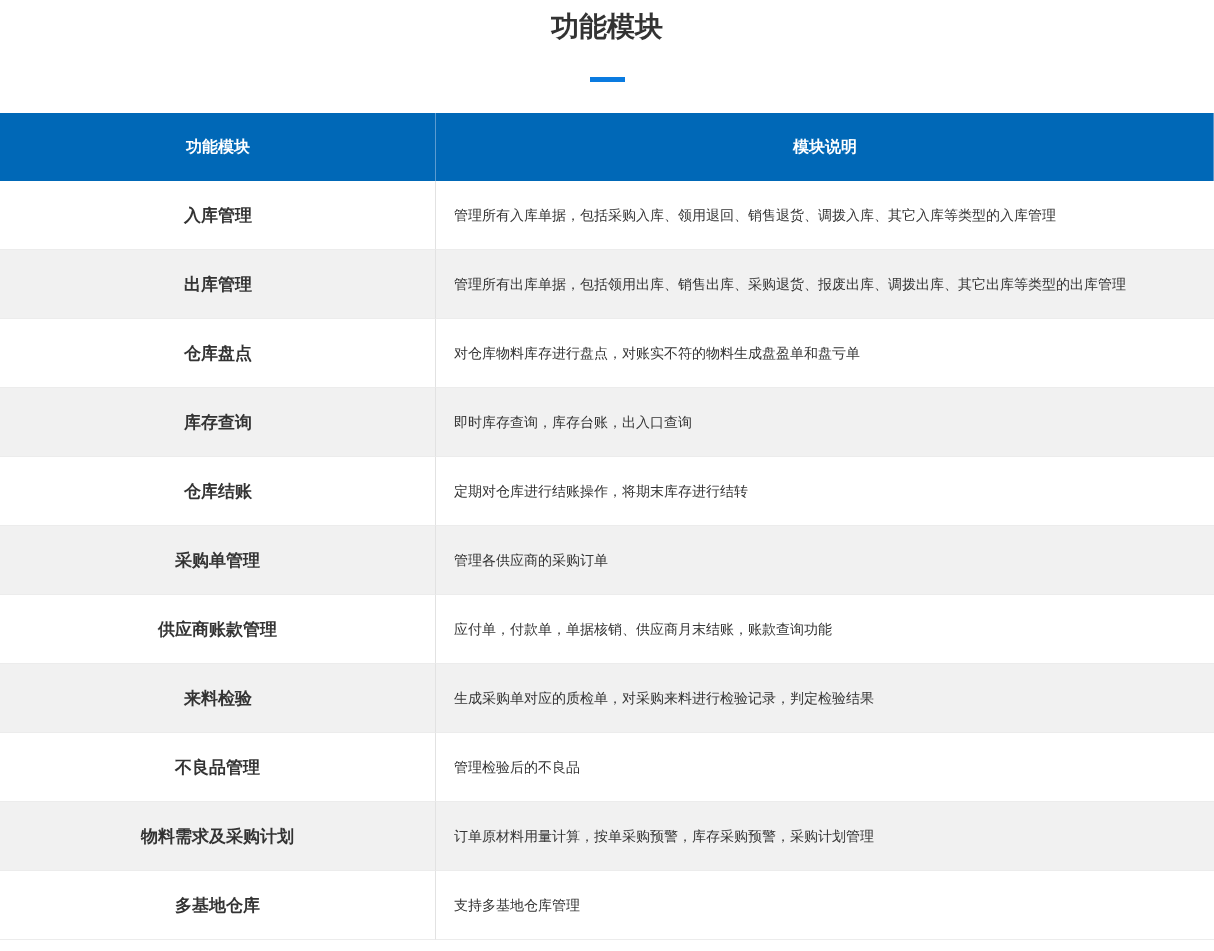  What do you see at coordinates (218, 353) in the screenshot?
I see `table-cell: 仓库盘点` at bounding box center [218, 353].